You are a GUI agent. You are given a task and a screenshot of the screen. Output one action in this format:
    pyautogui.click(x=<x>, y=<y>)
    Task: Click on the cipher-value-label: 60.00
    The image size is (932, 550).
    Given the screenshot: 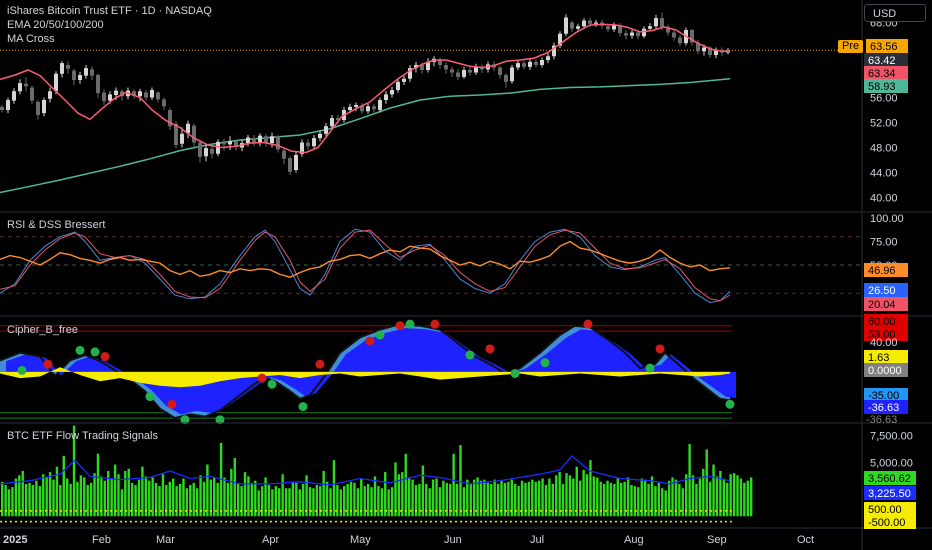 What is the action you would take?
    pyautogui.click(x=882, y=322)
    